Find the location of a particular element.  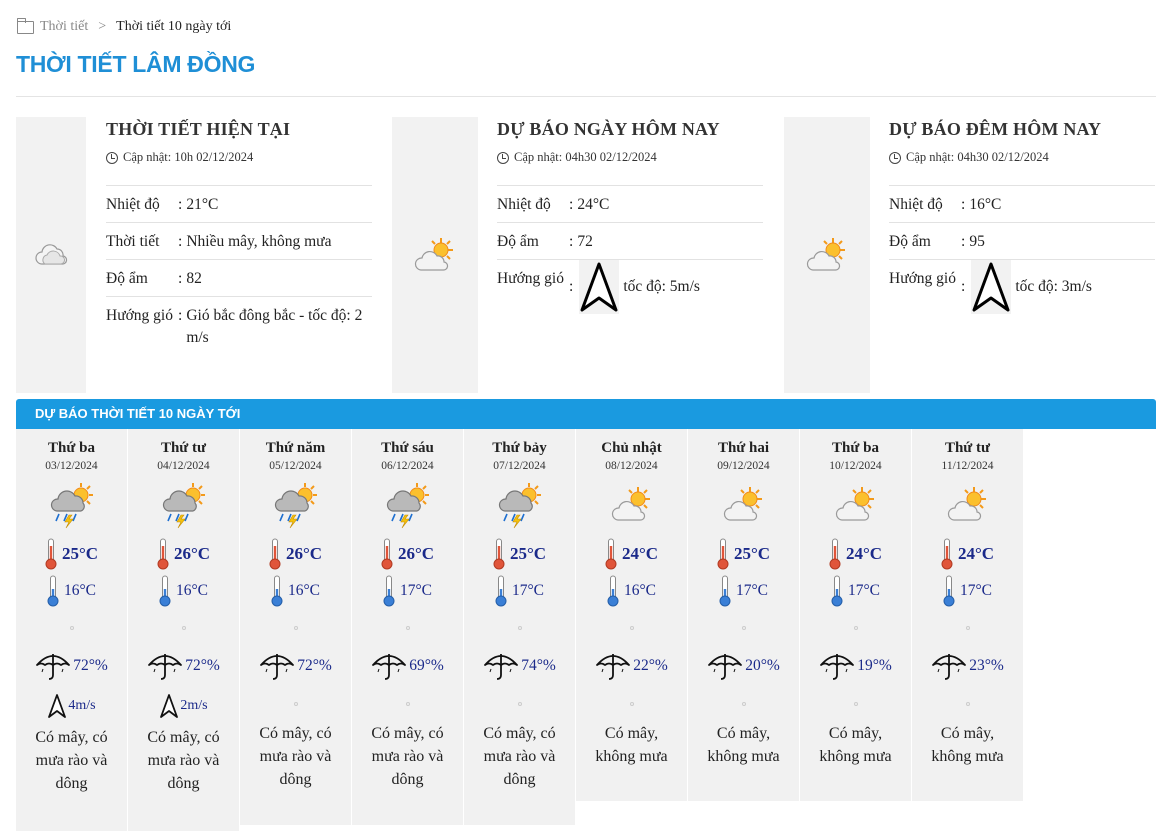

row-value: :72 is located at coordinates (581, 241).